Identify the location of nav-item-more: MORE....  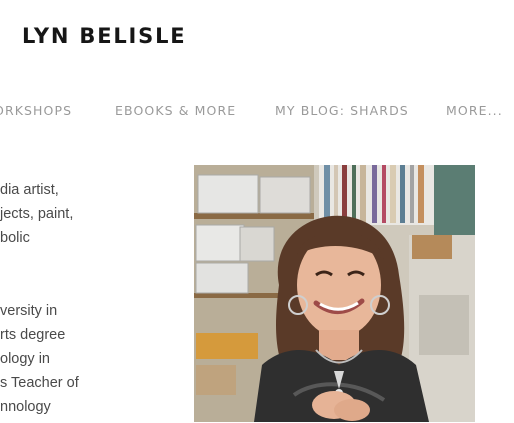
(474, 110).